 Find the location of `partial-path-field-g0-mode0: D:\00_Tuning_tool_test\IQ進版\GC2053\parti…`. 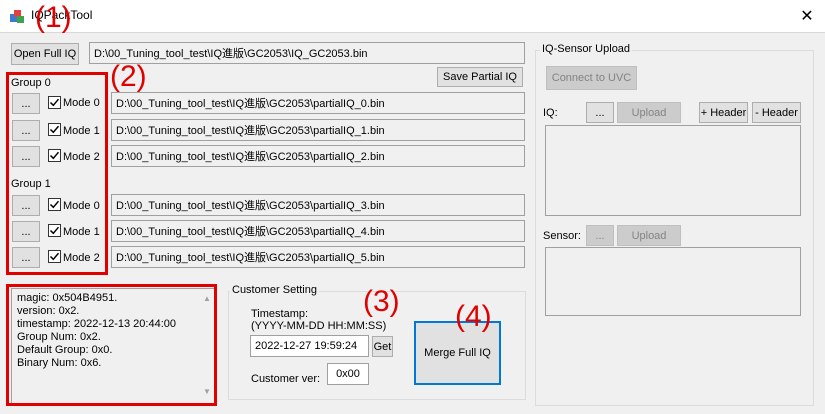

partial-path-field-g0-mode0: D:\00_Tuning_tool_test\IQ進版\GC2053\parti… is located at coordinates (318, 103).